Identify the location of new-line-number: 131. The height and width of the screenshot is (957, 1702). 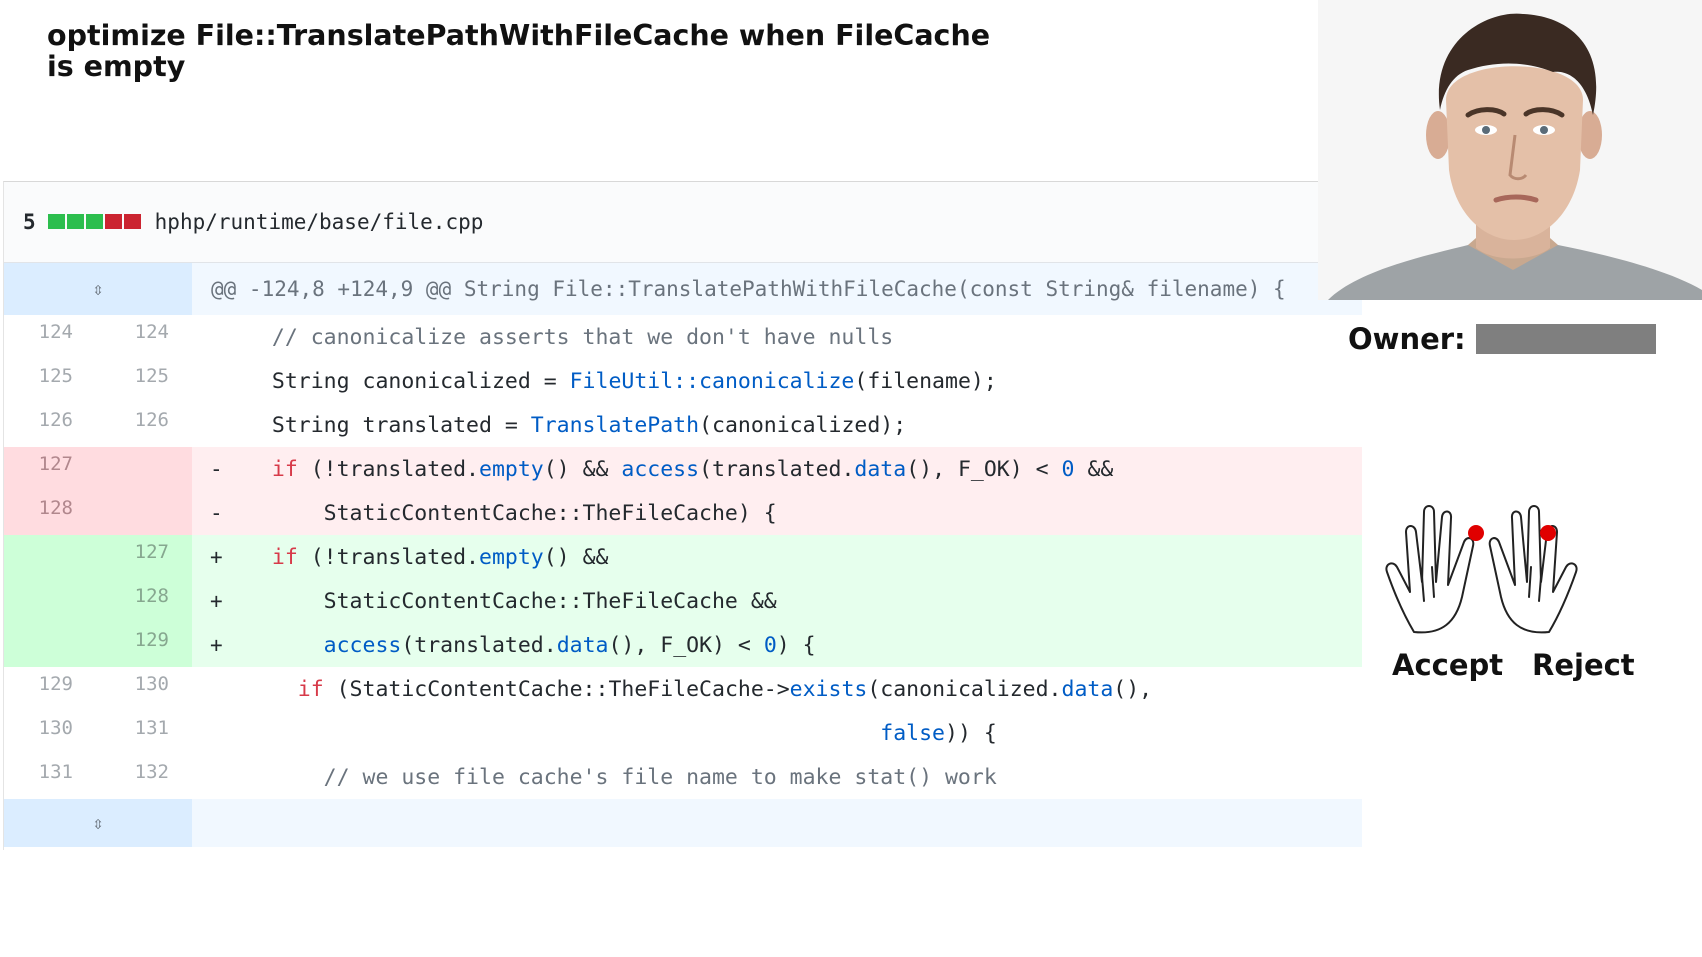
(145, 733).